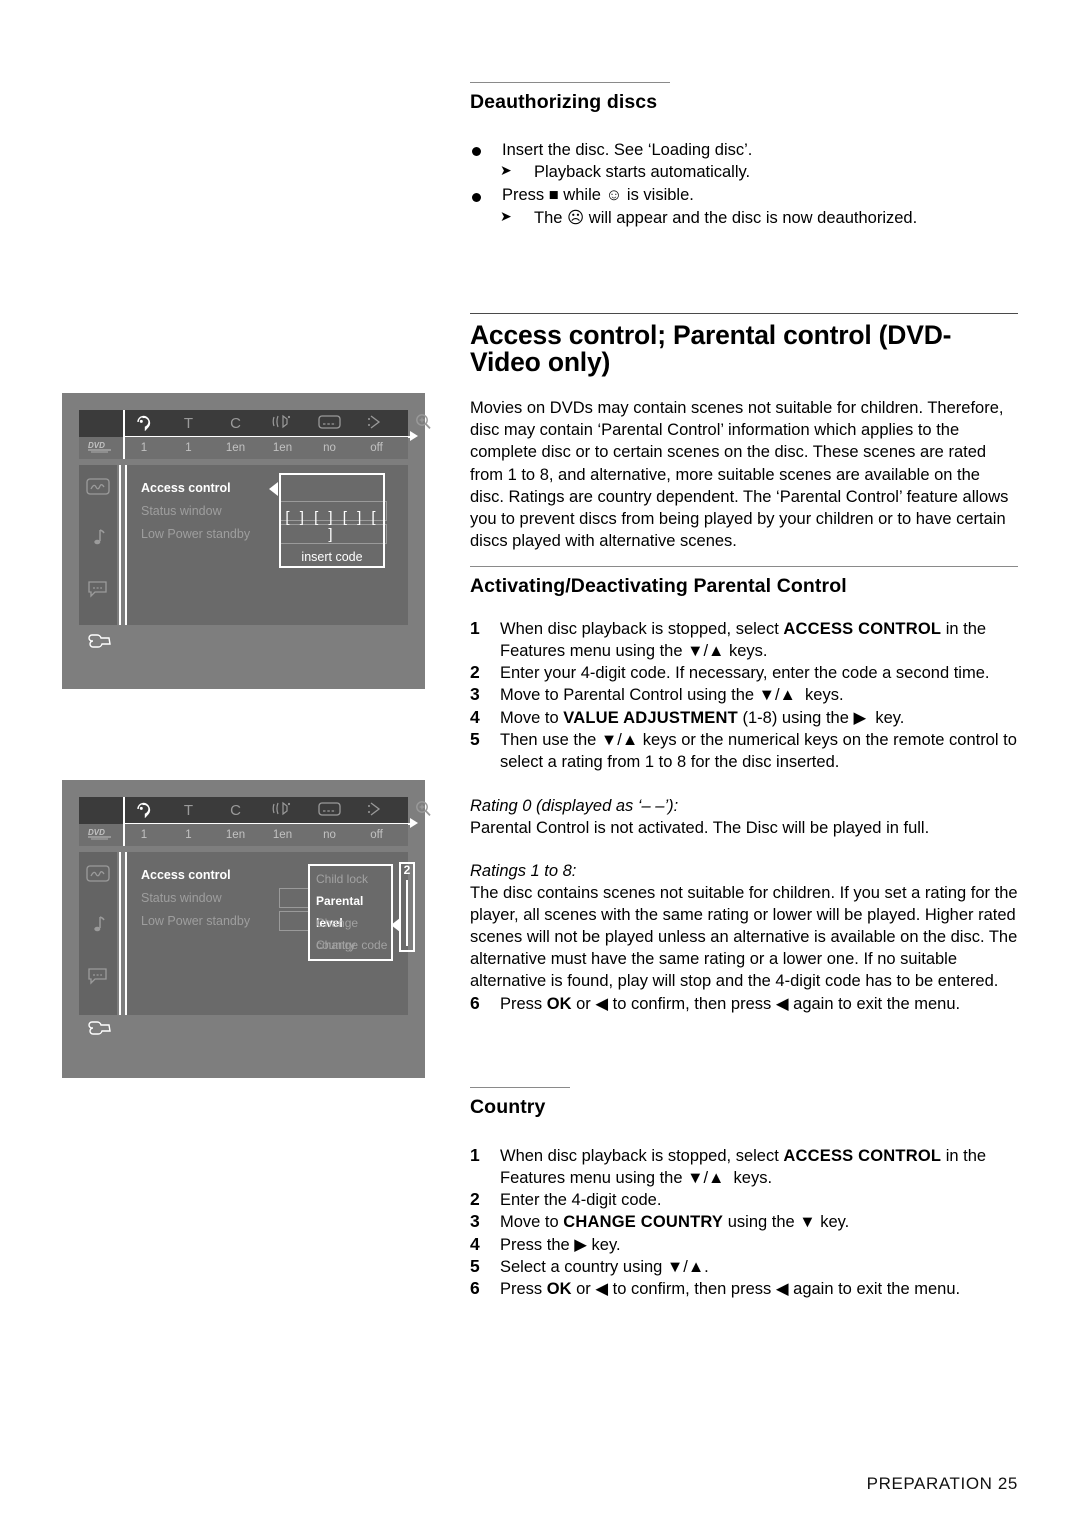 Image resolution: width=1080 pixels, height=1528 pixels. Describe the element at coordinates (581, 1200) in the screenshot. I see `step-text: Enter the 4-digit code.` at that location.